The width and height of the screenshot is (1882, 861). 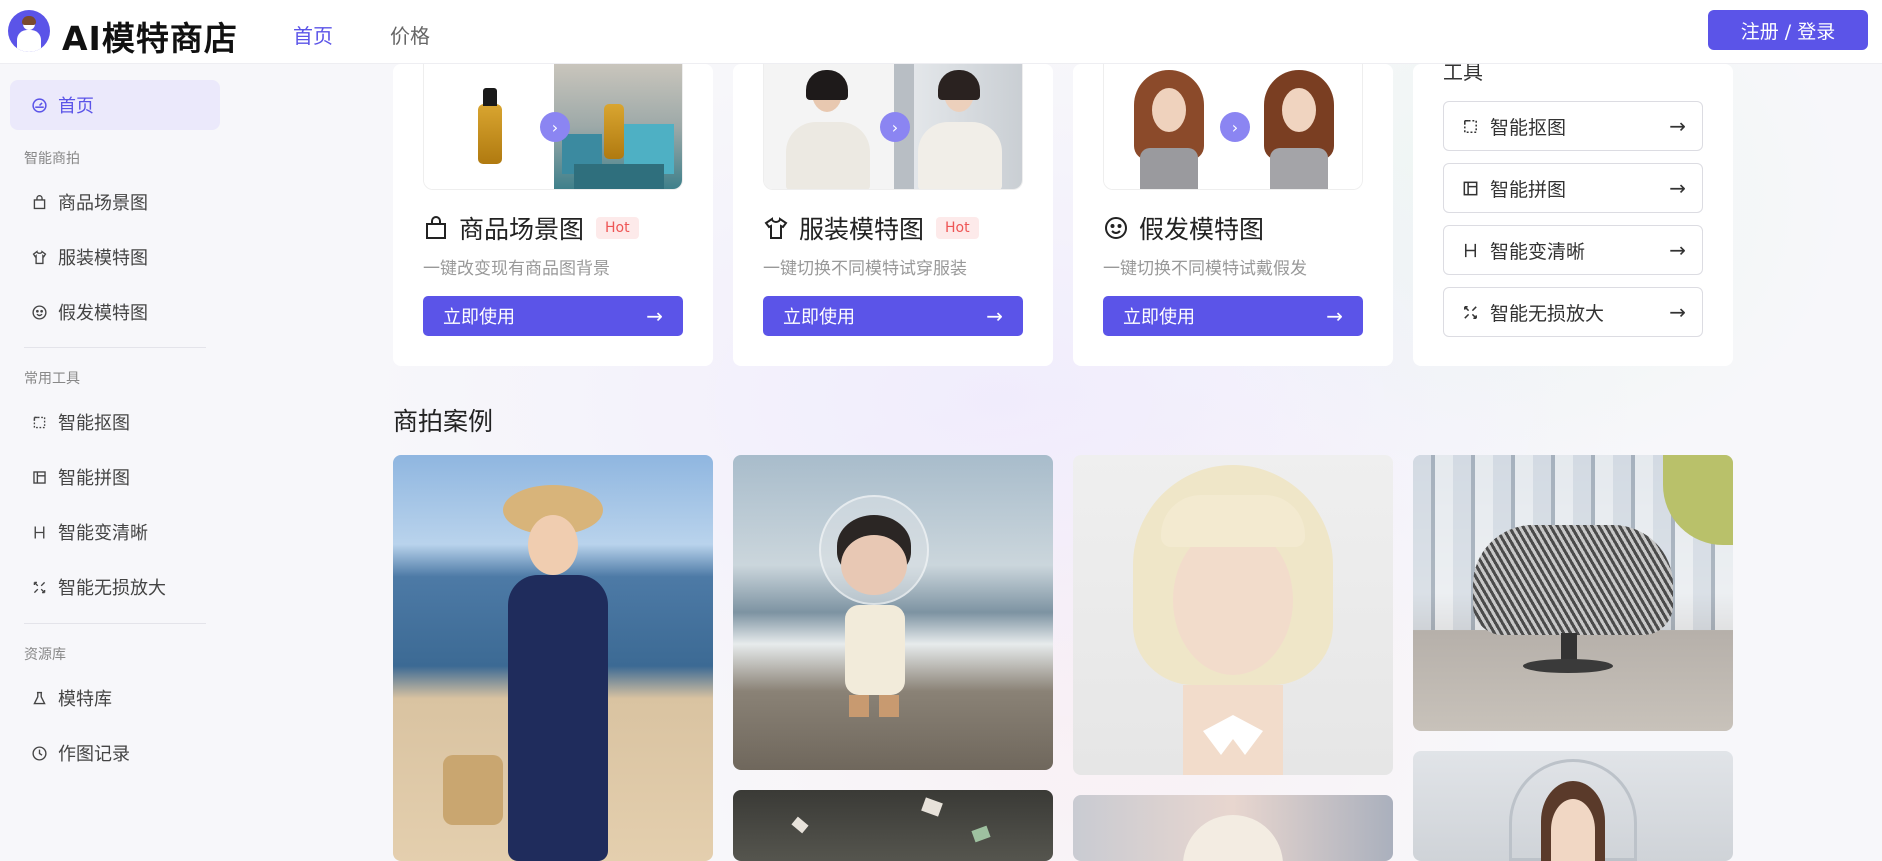 What do you see at coordinates (1298, 126) in the screenshot?
I see `wig-after-image` at bounding box center [1298, 126].